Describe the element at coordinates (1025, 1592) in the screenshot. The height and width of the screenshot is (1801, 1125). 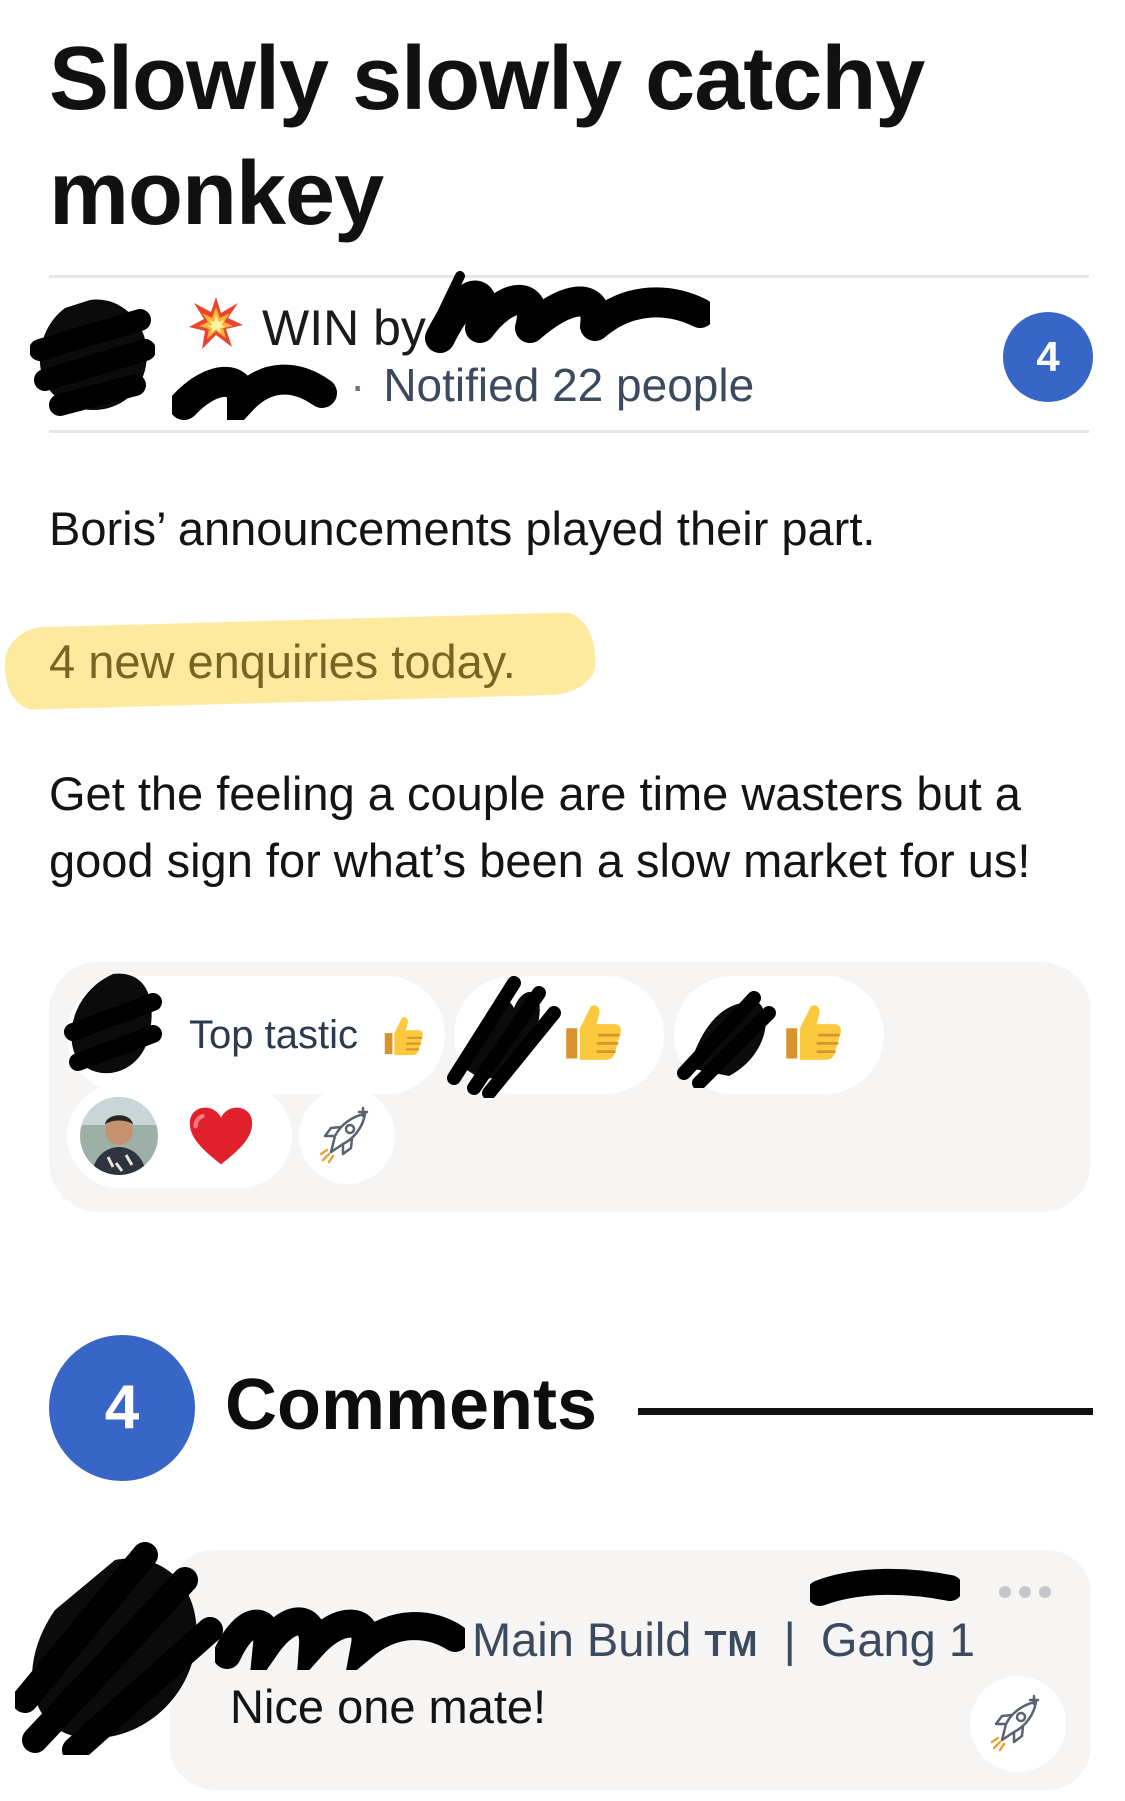
I see `more-options-icon` at that location.